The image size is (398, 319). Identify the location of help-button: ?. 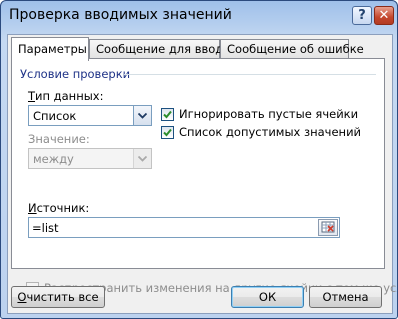
(362, 15).